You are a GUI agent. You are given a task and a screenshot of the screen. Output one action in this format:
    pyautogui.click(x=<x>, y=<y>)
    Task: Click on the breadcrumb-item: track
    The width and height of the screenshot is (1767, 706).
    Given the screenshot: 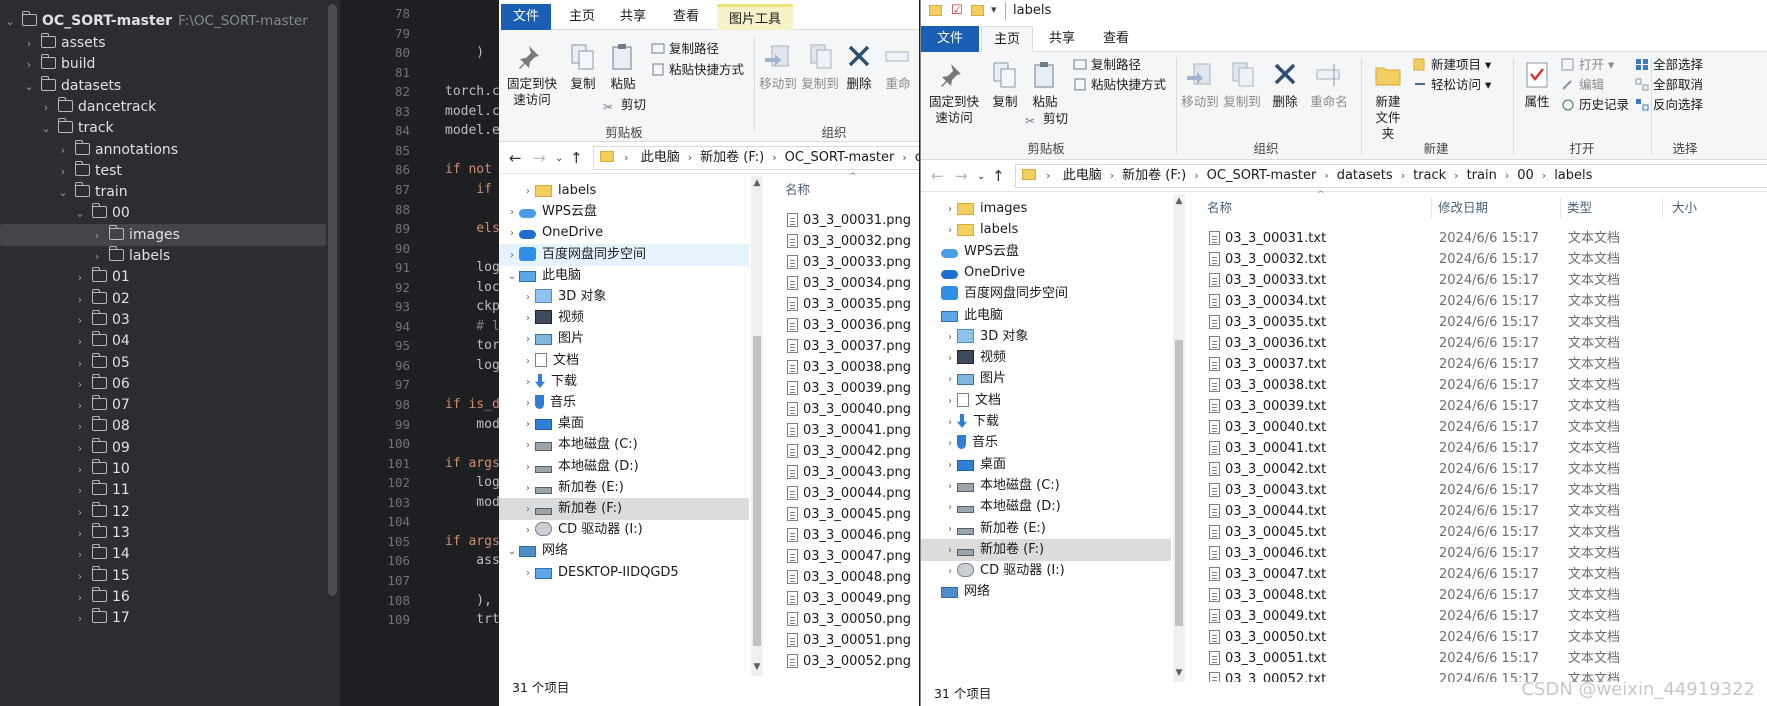 What is the action you would take?
    pyautogui.click(x=1429, y=176)
    